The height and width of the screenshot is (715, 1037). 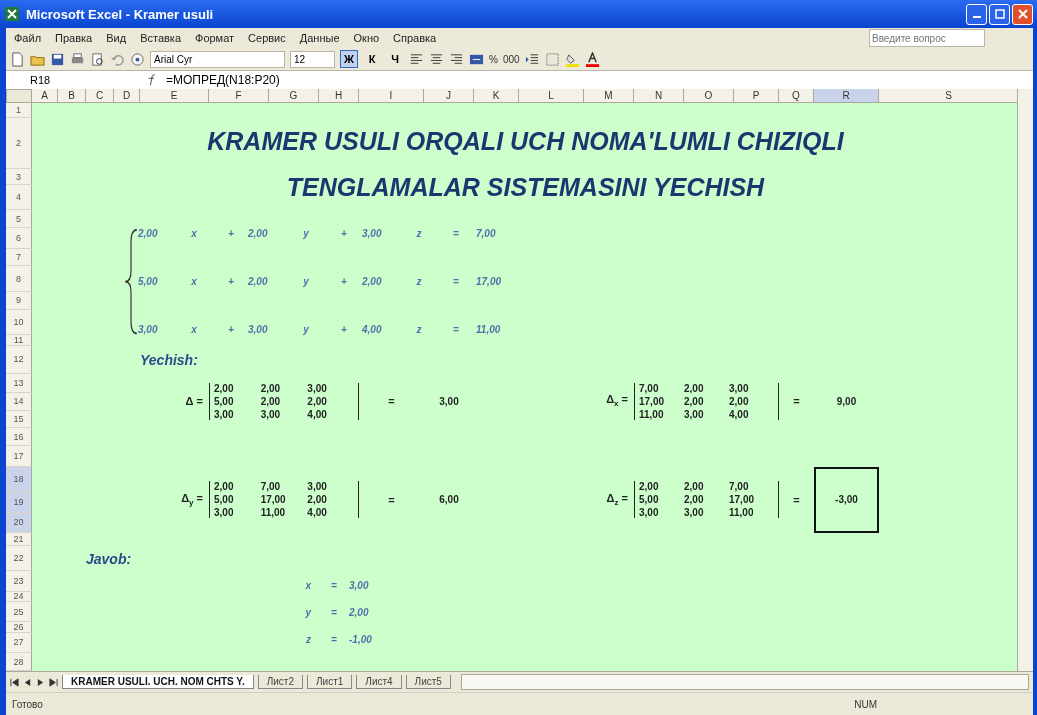 What do you see at coordinates (194, 401) in the screenshot?
I see `determinant-label: Δ =` at bounding box center [194, 401].